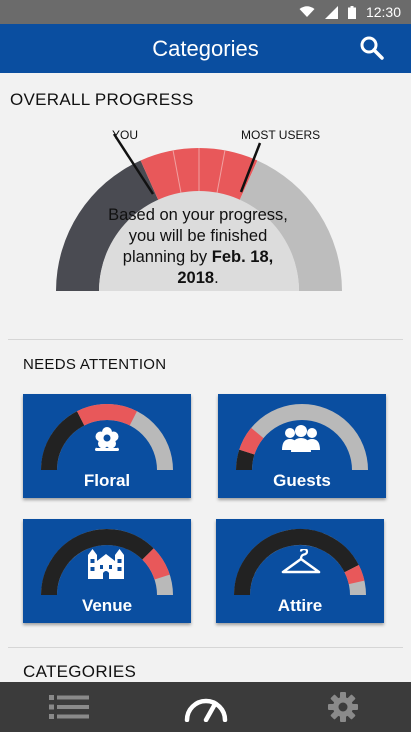 The image size is (411, 732). I want to click on overall-progress-title: OVERALL PROGRESS, so click(102, 99).